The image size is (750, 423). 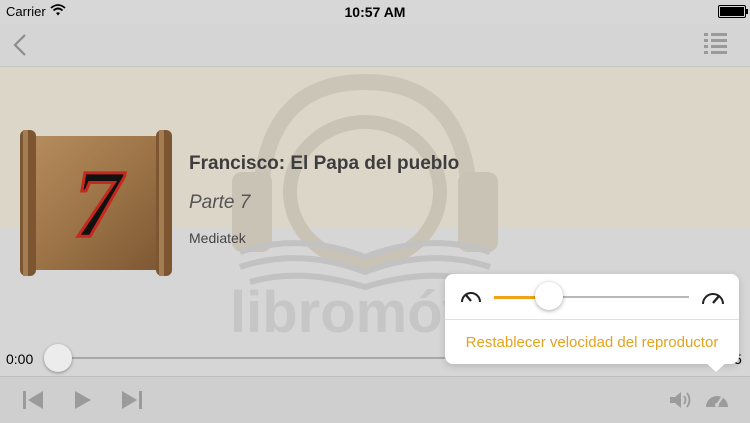 I want to click on elapsed-time: 0:00, so click(x=20, y=359).